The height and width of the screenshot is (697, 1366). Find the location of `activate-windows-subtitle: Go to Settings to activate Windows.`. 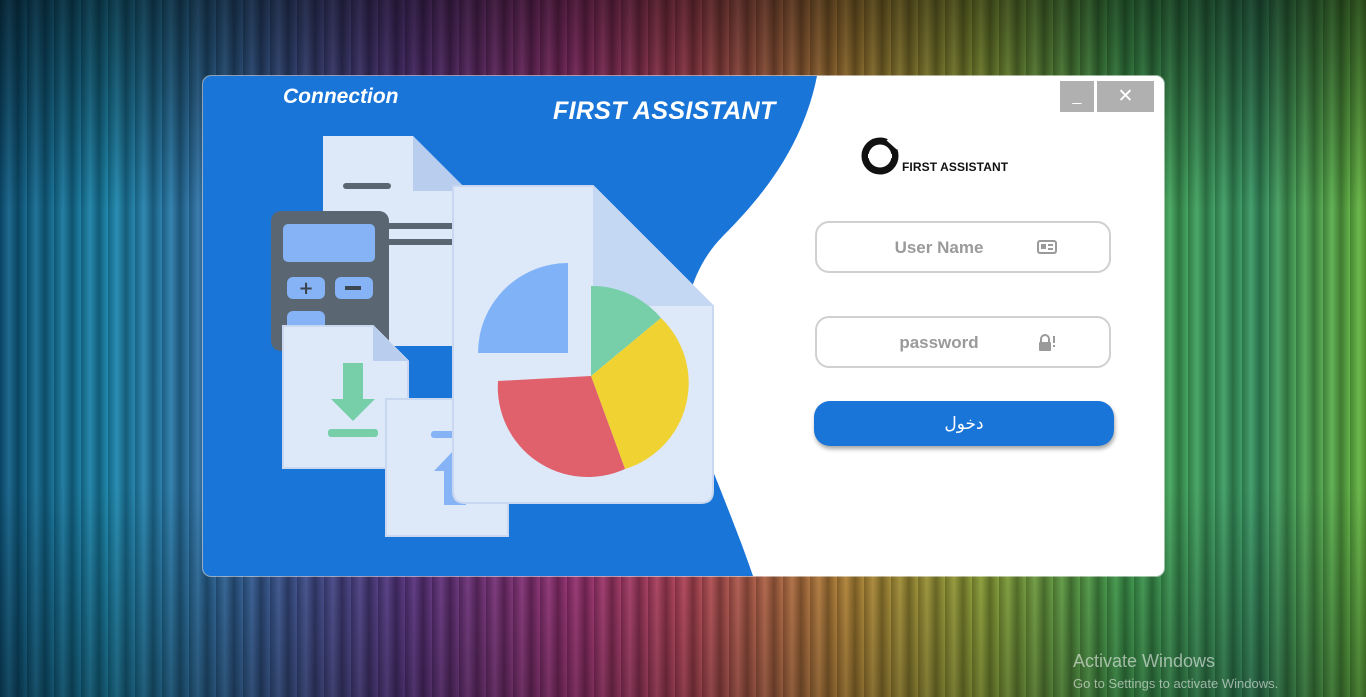

activate-windows-subtitle: Go to Settings to activate Windows. is located at coordinates (1176, 683).